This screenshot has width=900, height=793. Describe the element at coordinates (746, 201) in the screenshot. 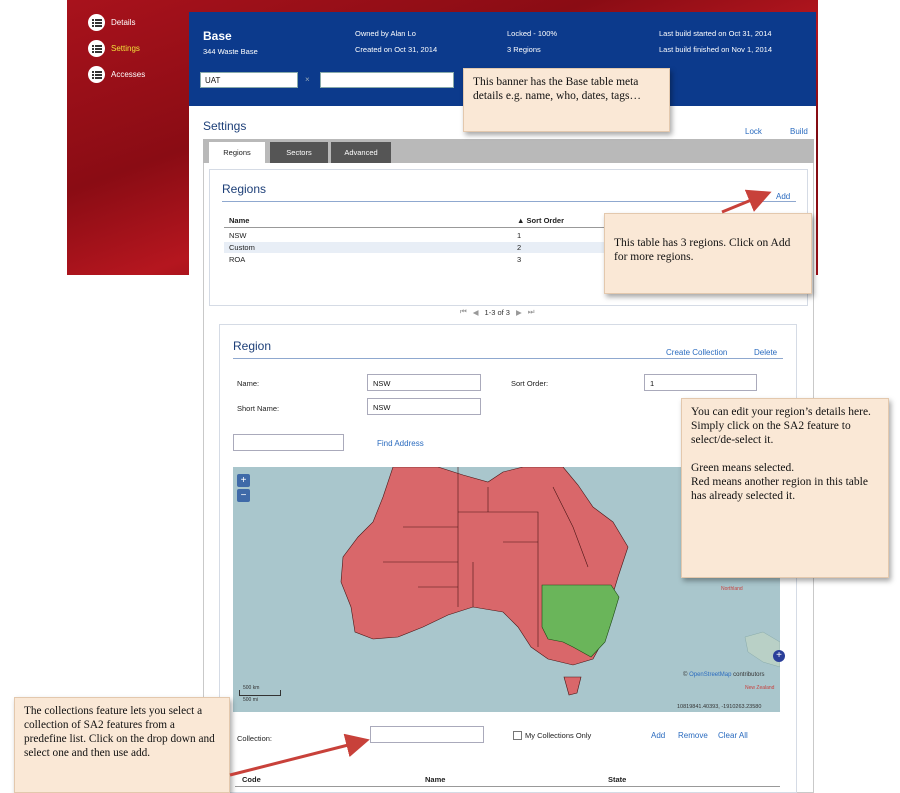

I see `arrow-to-add` at that location.